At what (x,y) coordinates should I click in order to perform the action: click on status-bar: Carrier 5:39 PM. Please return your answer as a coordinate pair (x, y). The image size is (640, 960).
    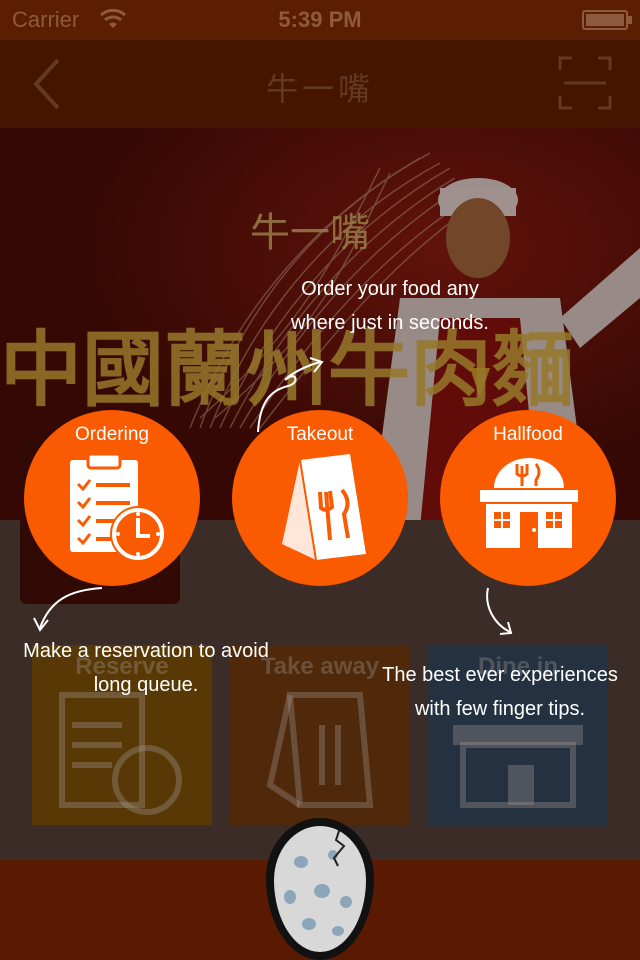
    Looking at the image, I should click on (320, 20).